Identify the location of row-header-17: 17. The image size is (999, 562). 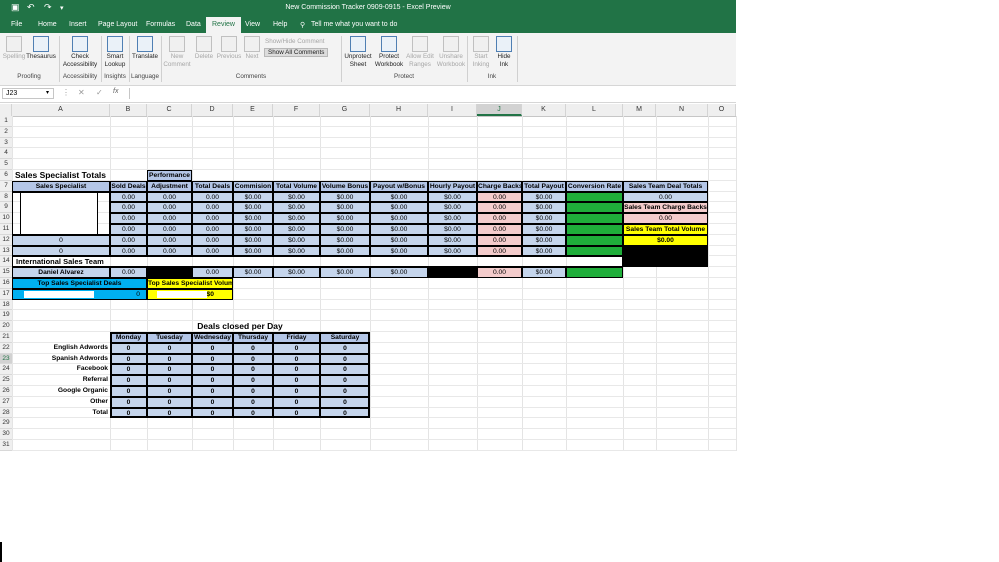
(6, 294).